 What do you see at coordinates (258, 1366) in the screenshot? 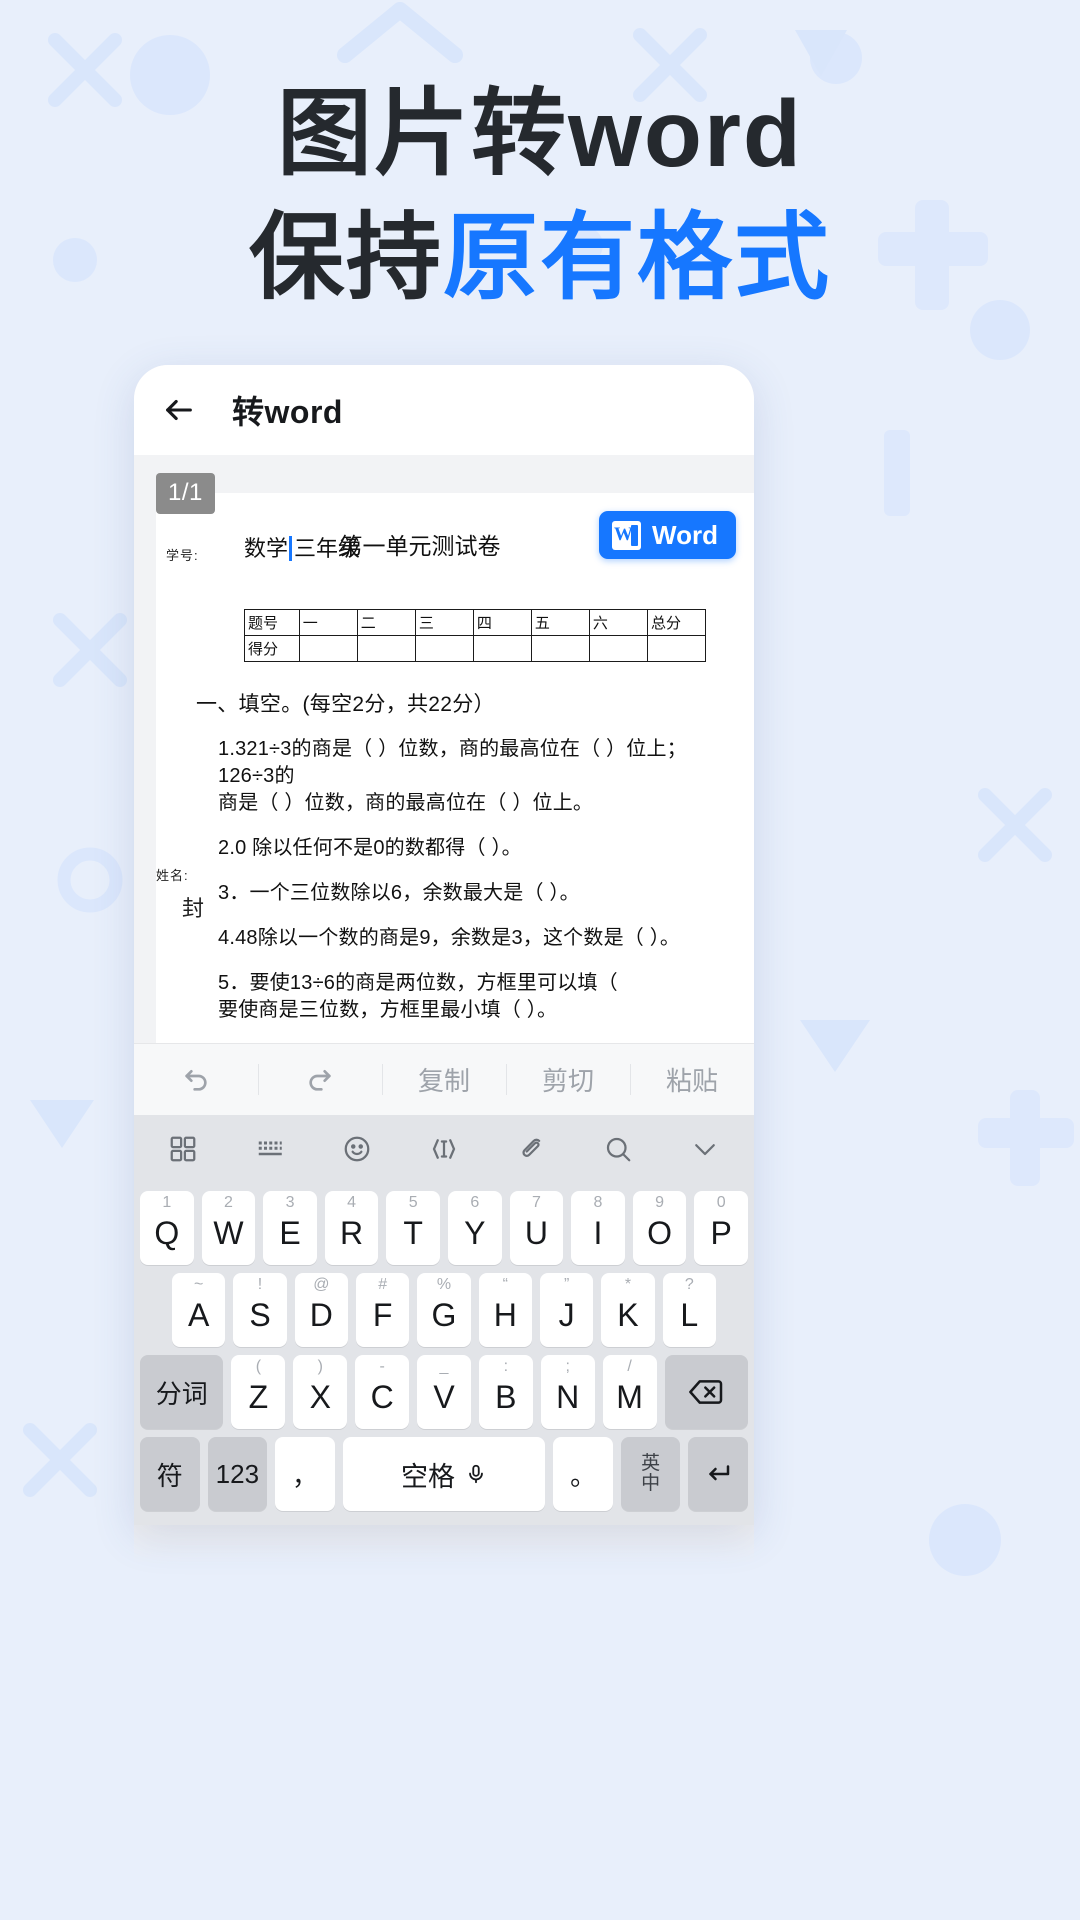
I see `key-sup-label: (` at bounding box center [258, 1366].